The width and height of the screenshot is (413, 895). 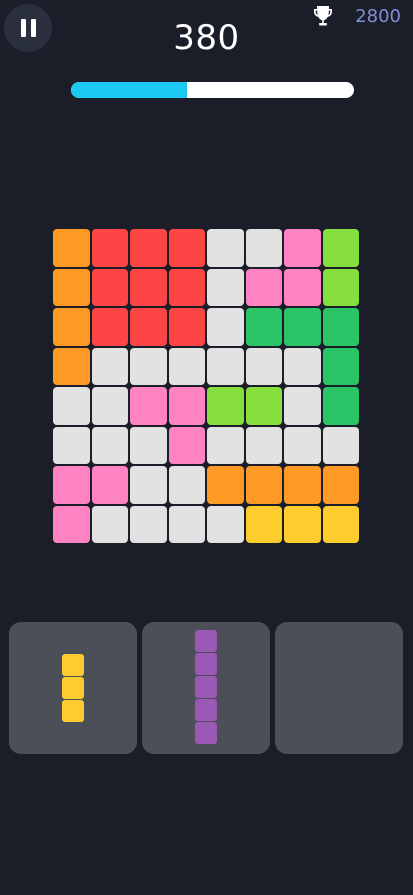 I want to click on level-progress-fill, so click(x=129, y=90).